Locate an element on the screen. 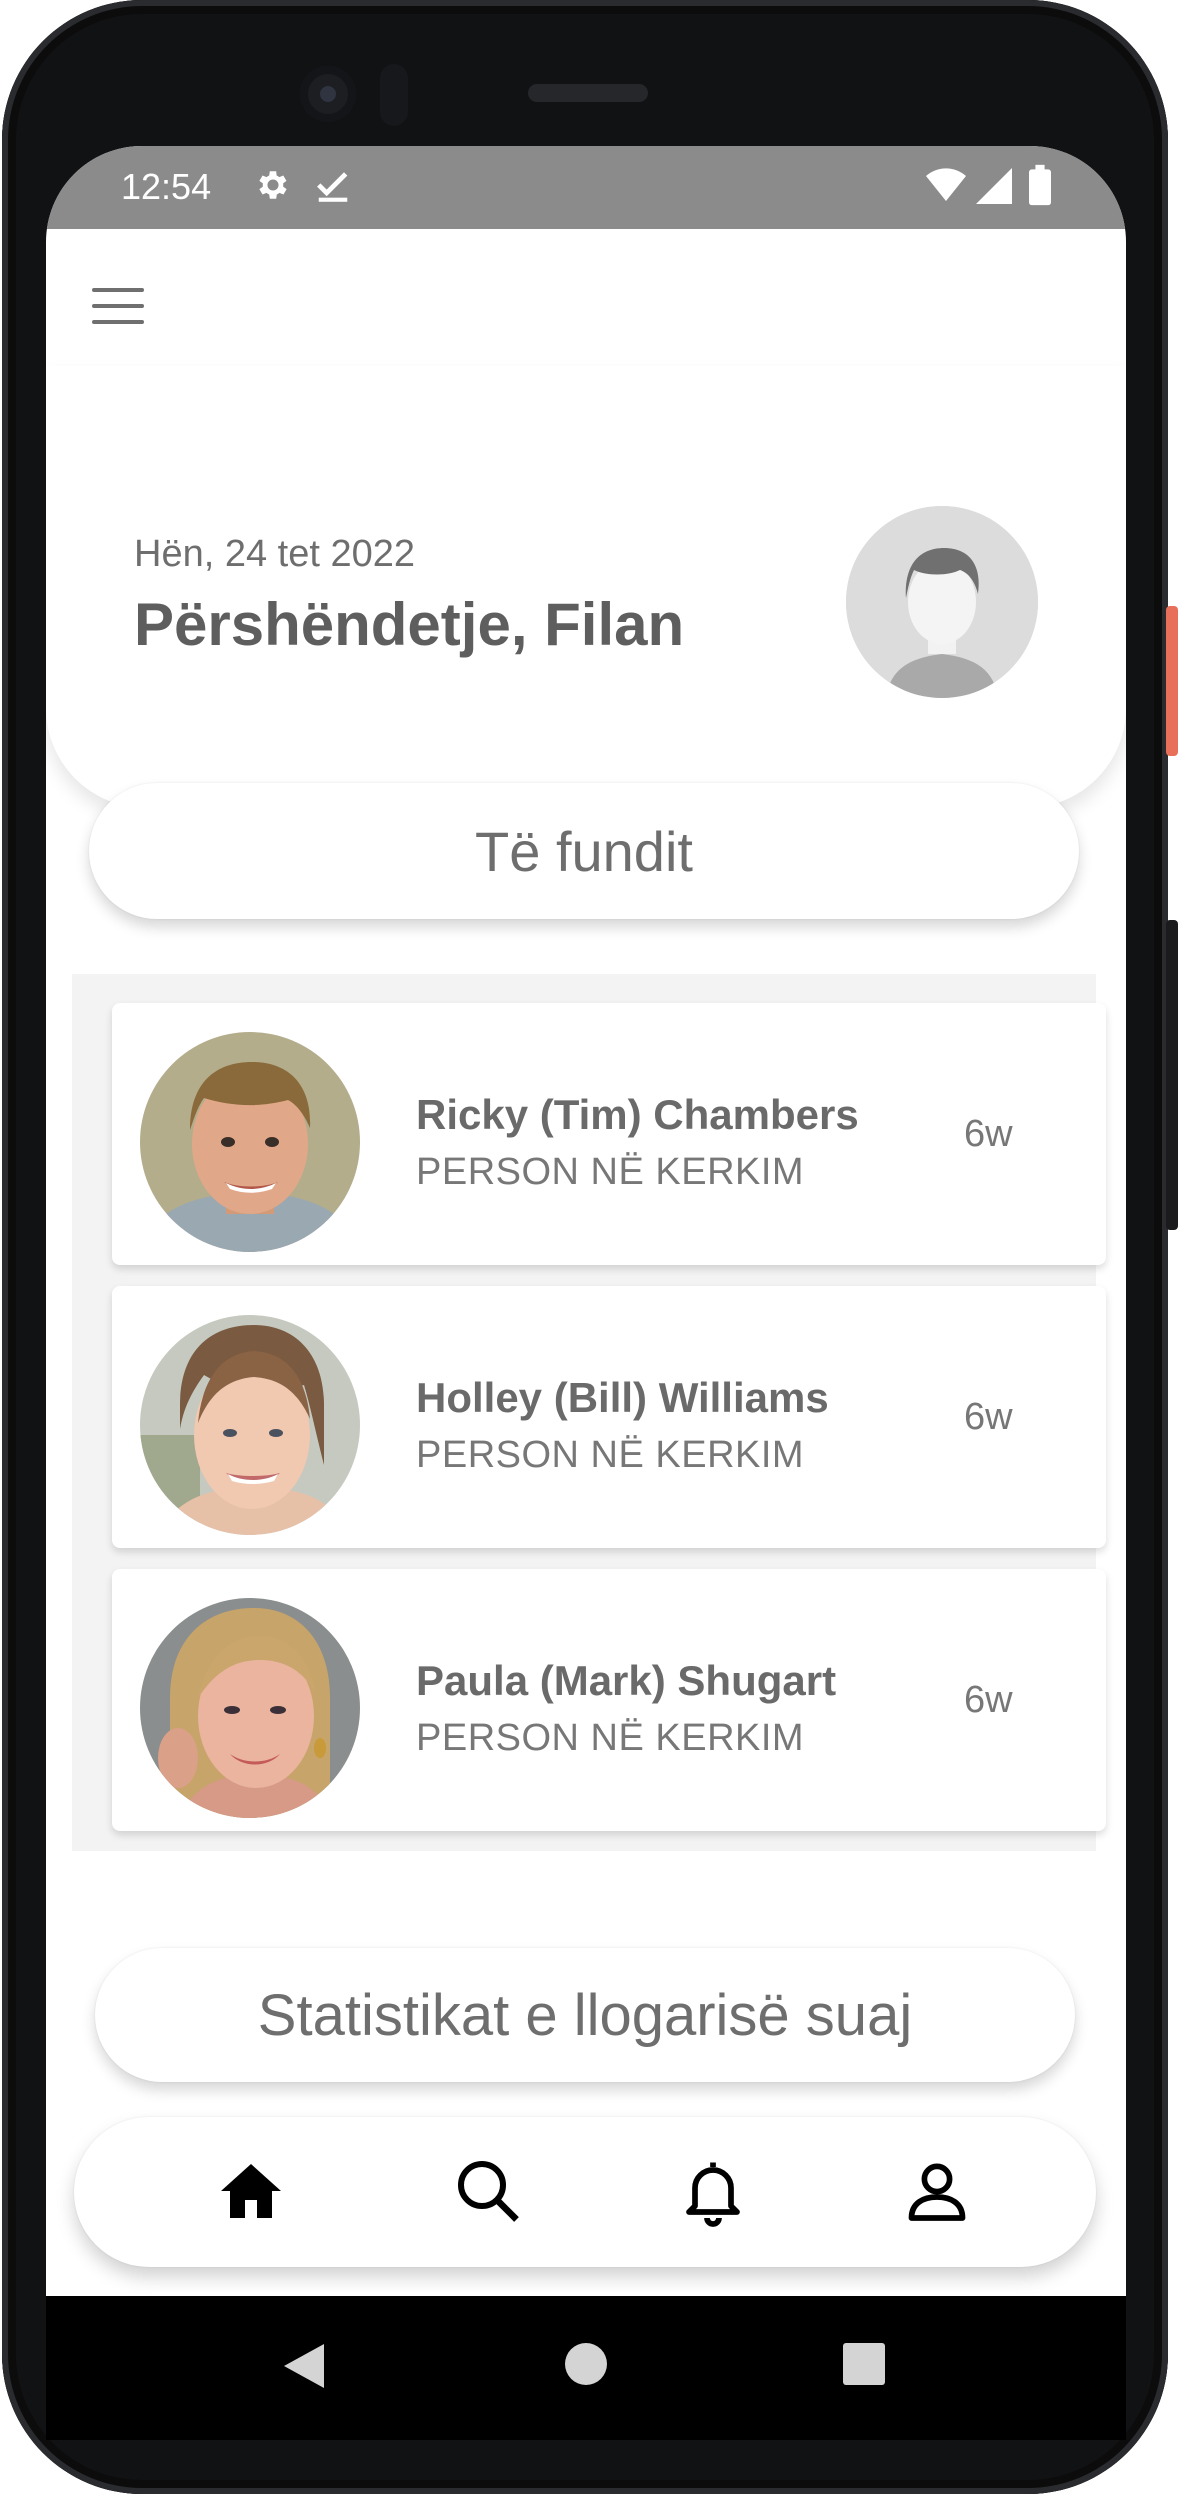  cell-signal-icon is located at coordinates (994, 188).